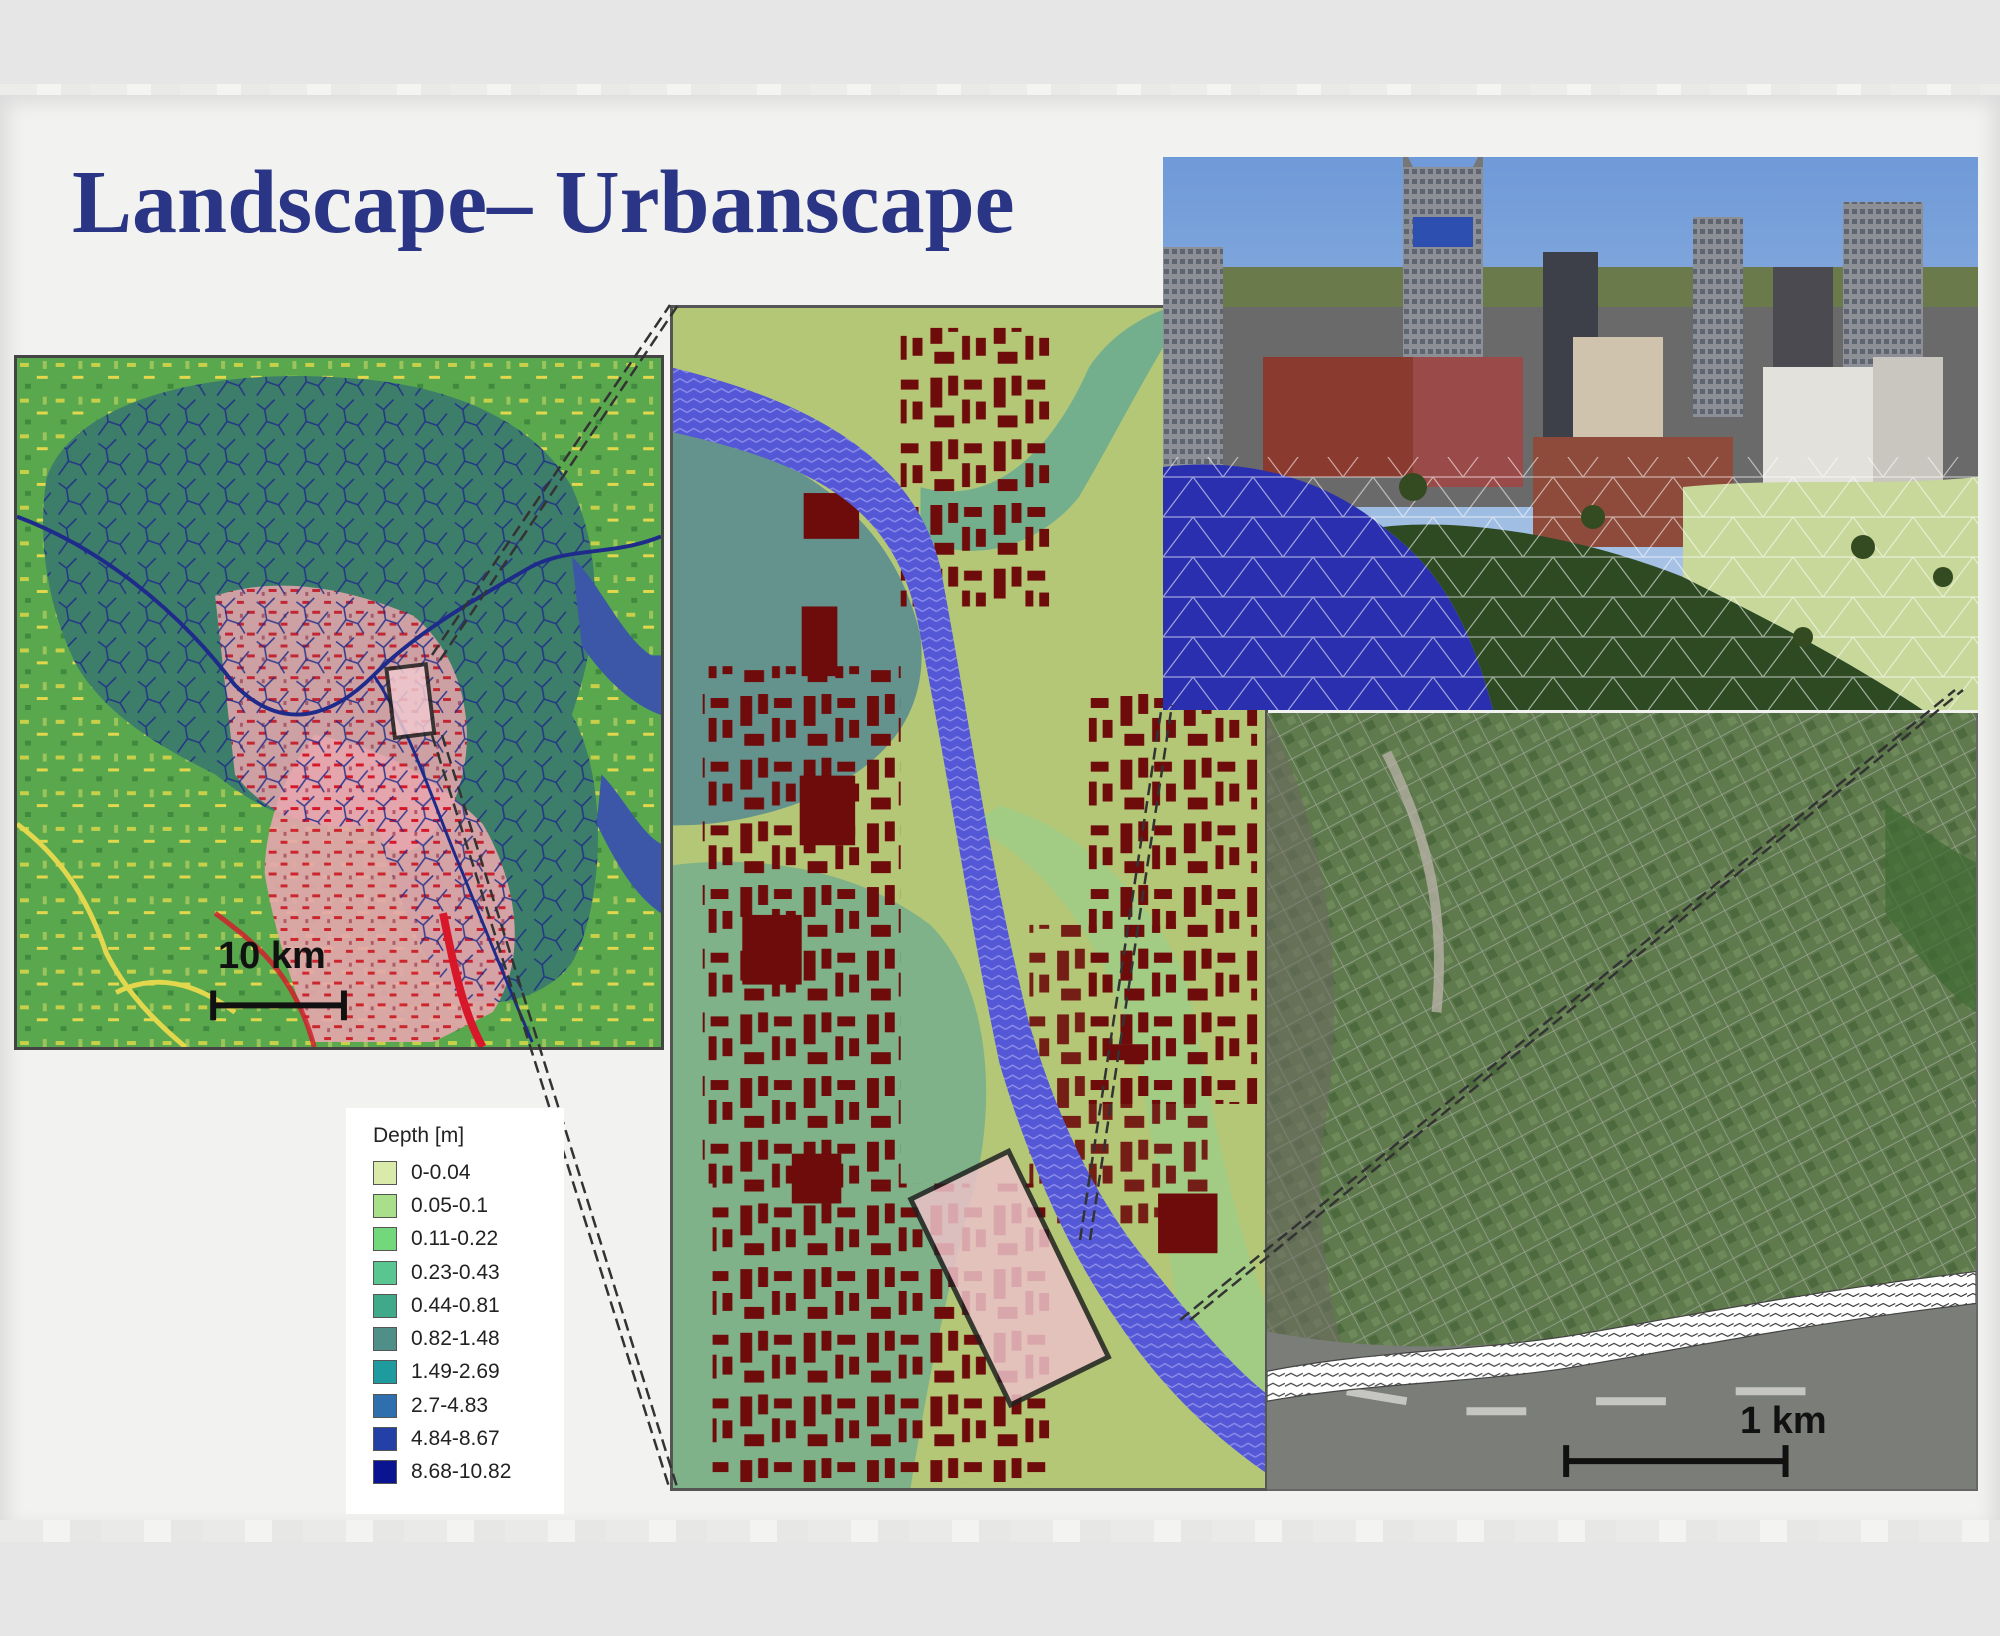 This screenshot has width=2000, height=1636. Describe the element at coordinates (450, 1405) in the screenshot. I see `legend-label: 2.7-4.83` at that location.